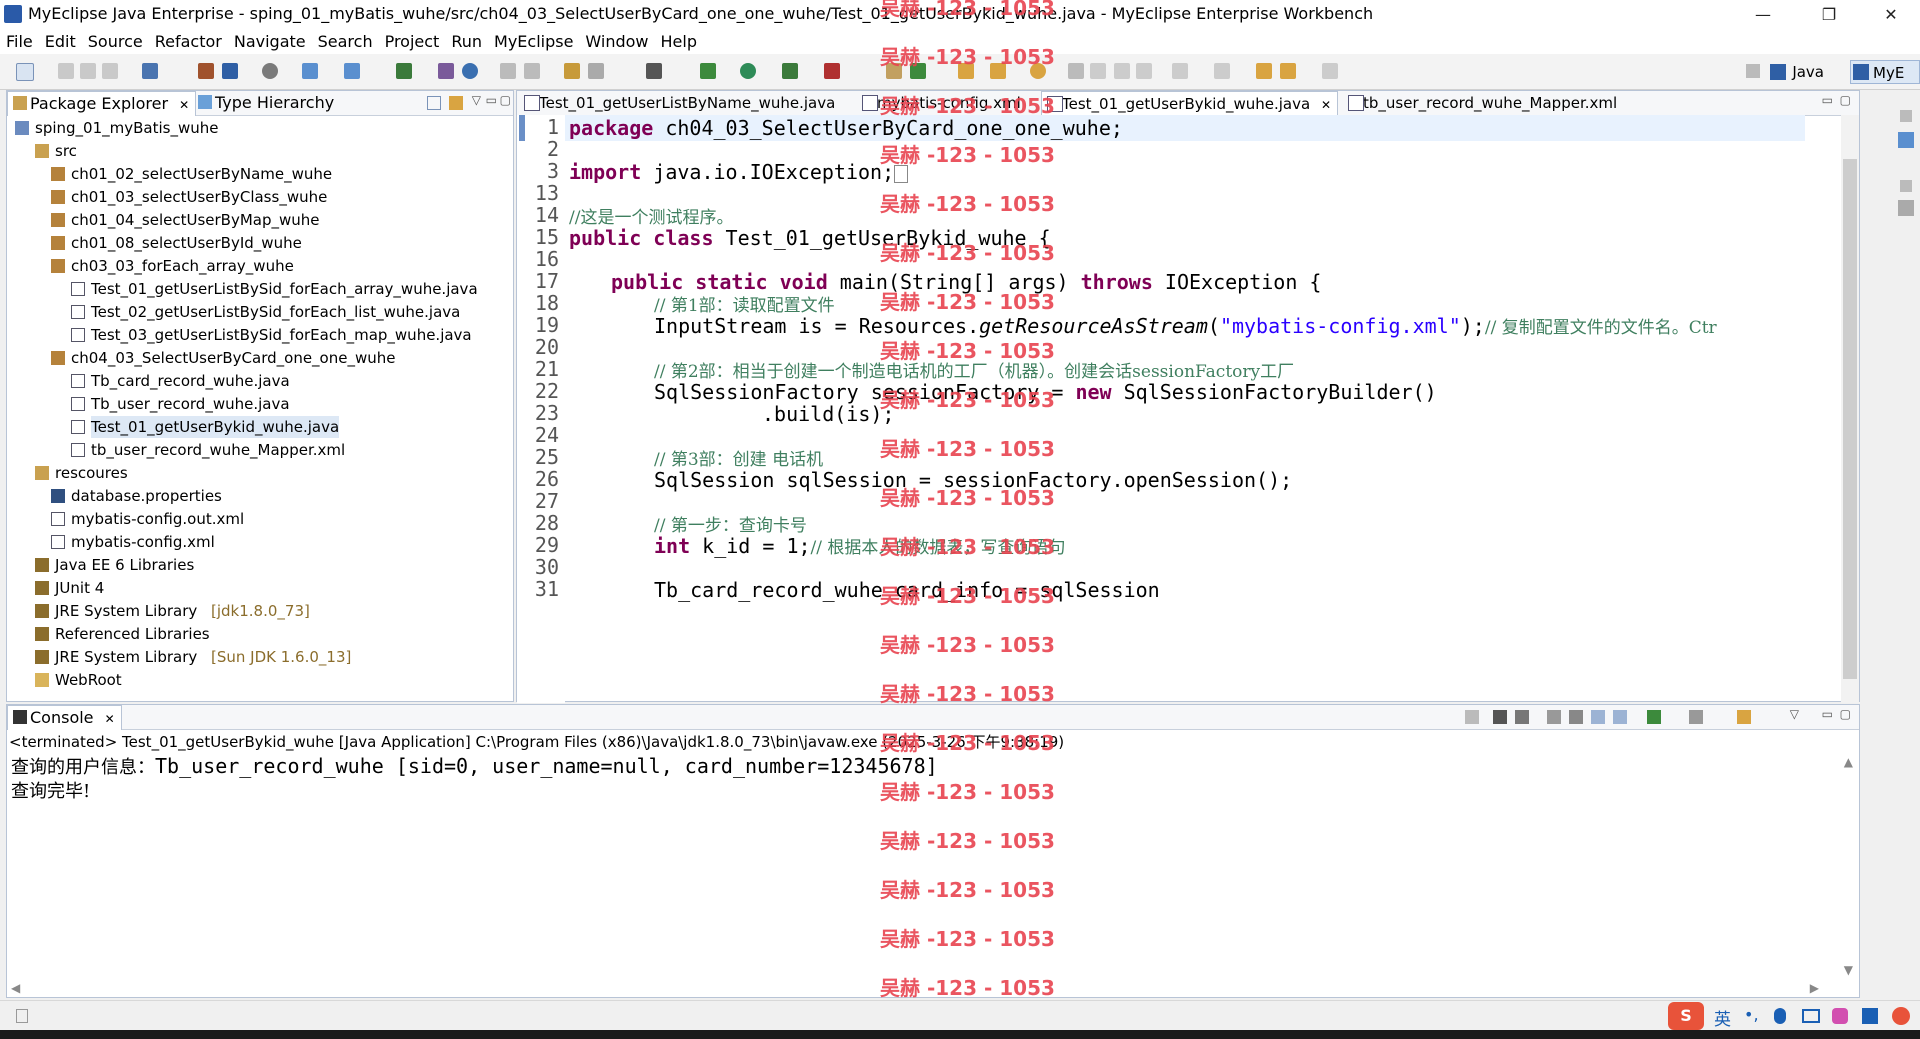  I want to click on scrollbar-thumb, so click(1850, 419).